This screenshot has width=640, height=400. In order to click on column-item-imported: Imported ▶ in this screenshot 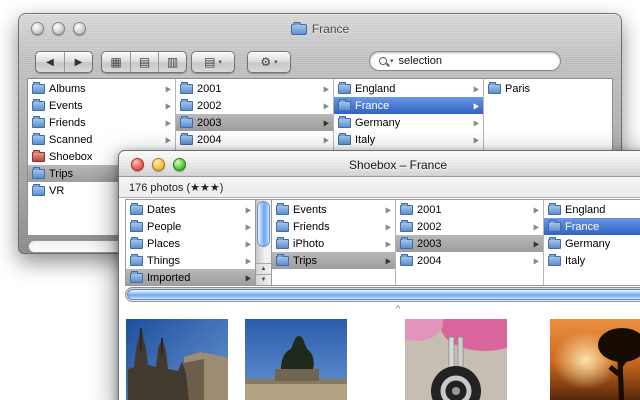, I will do `click(190, 277)`.